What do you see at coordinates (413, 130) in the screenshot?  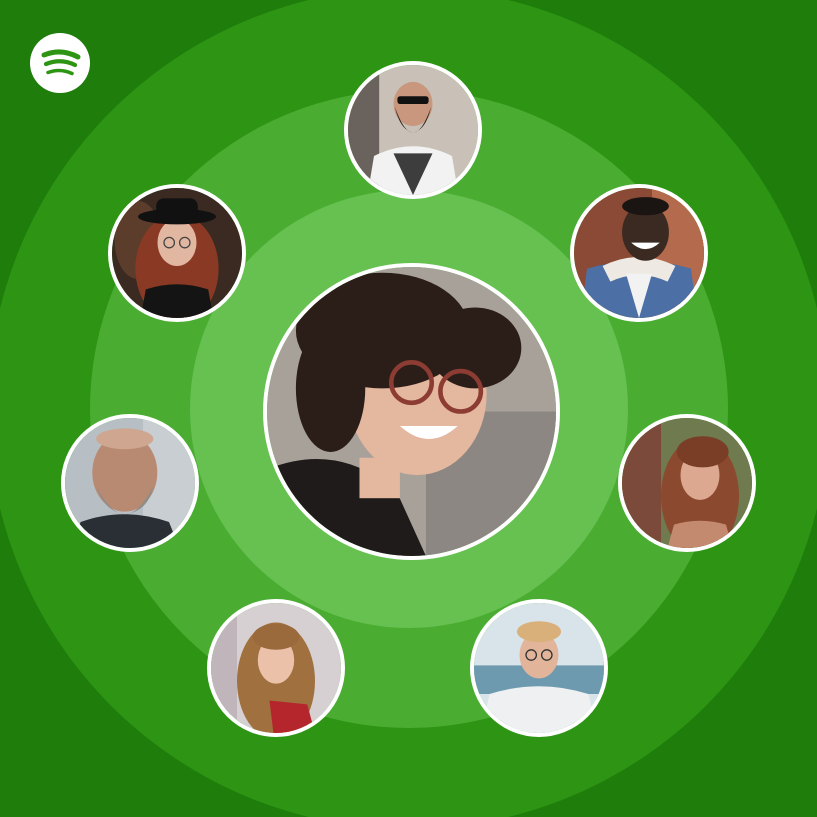 I see `avatar-top-bearded-man` at bounding box center [413, 130].